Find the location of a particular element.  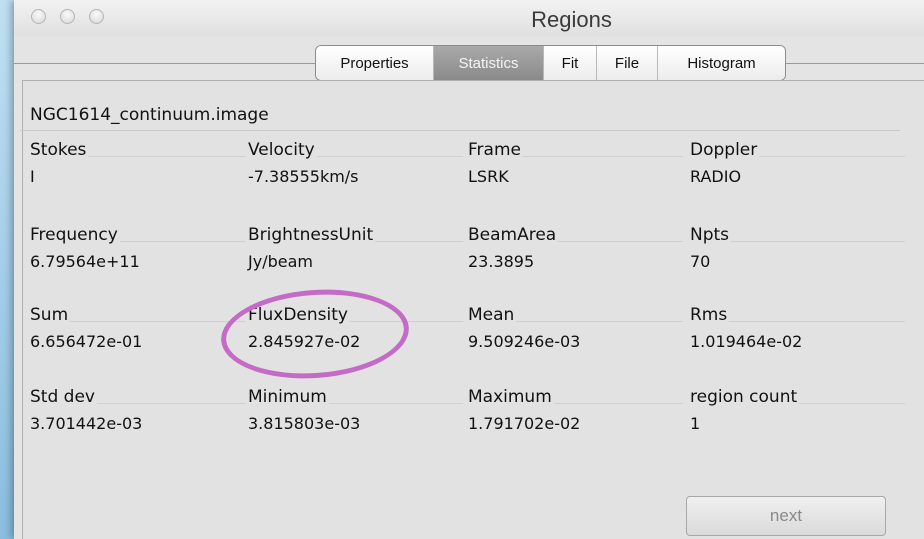

stat-value: 3.815803e-03 is located at coordinates (304, 423).